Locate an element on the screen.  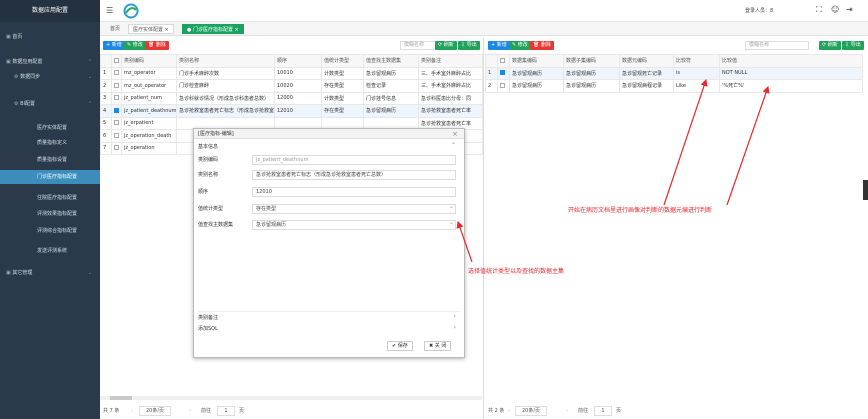
annotation-right: 开始在病历文档里进行画像对判断的数据元编进行判断 is located at coordinates (640, 210).